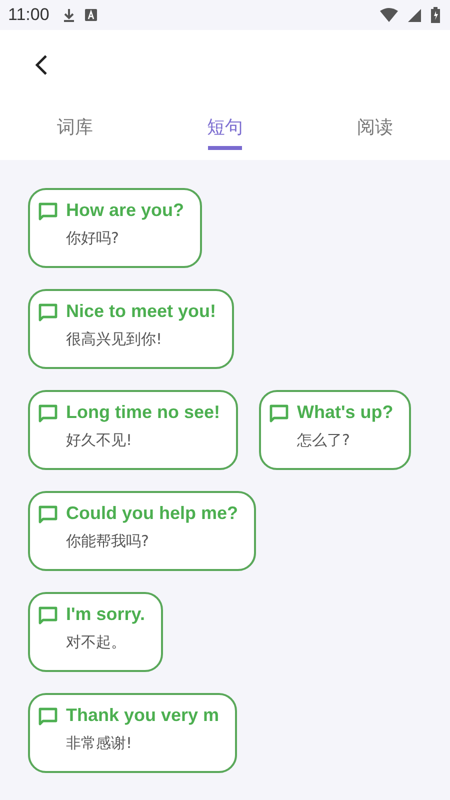 The width and height of the screenshot is (450, 800). Describe the element at coordinates (93, 238) in the screenshot. I see `phrase-chinese: 你好吗?` at that location.